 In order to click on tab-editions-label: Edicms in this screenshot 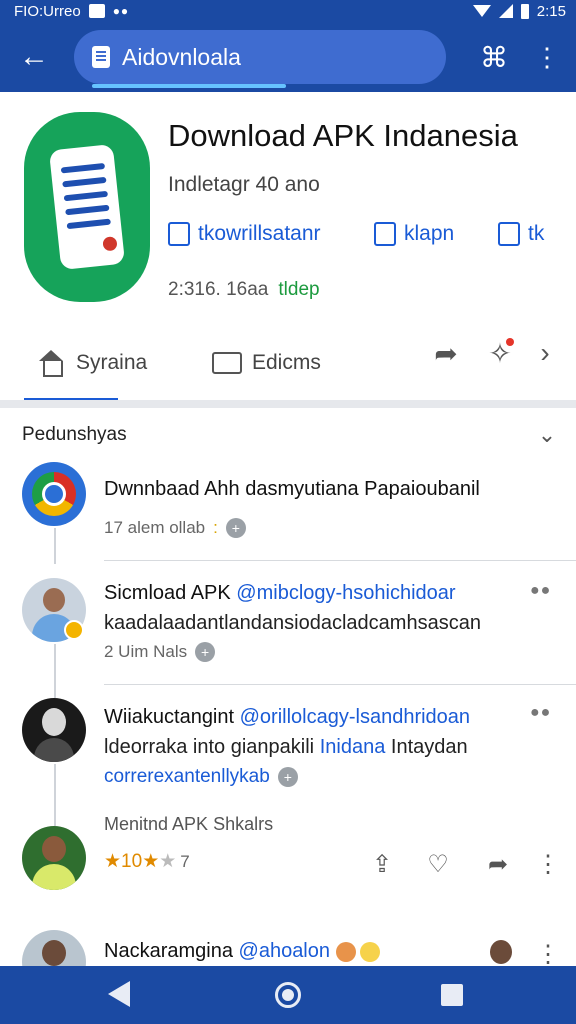, I will do `click(286, 362)`.